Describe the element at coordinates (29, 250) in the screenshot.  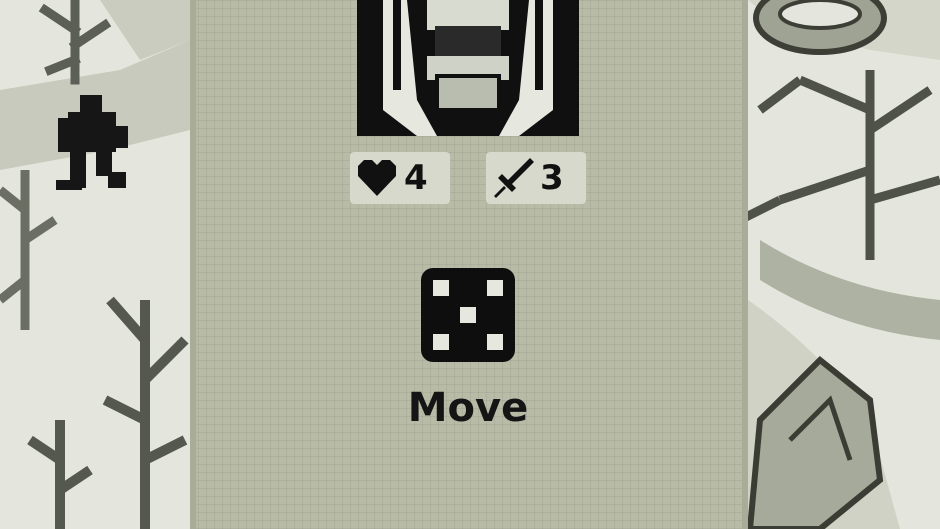
I see `bare-tree-left-middle` at that location.